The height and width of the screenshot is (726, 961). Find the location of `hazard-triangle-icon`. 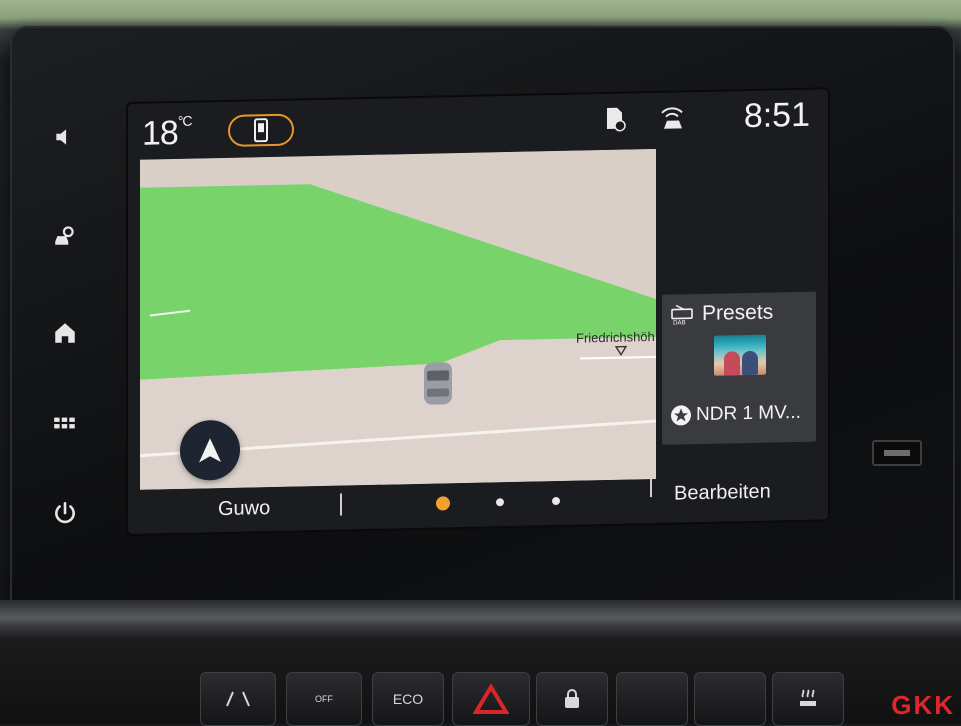

hazard-triangle-icon is located at coordinates (491, 699).